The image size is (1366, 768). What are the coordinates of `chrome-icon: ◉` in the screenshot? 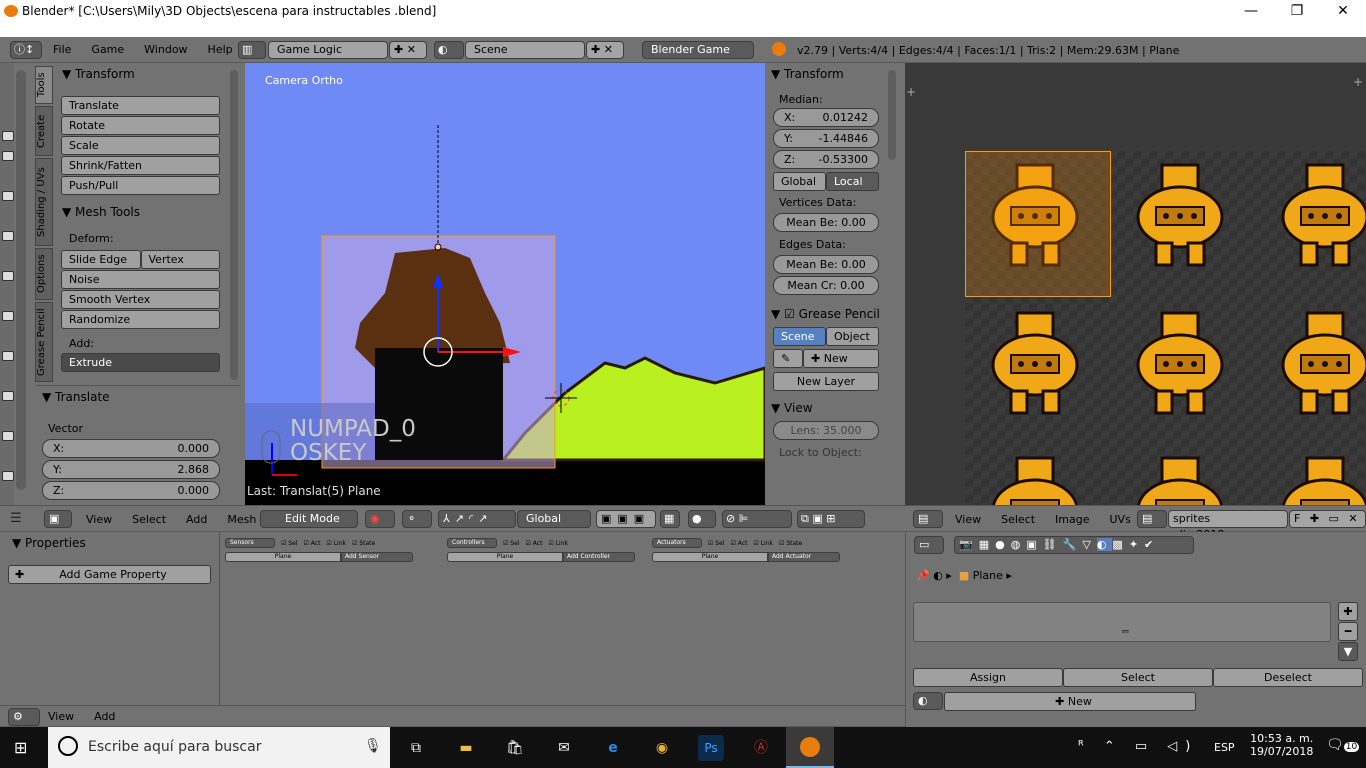 It's located at (662, 748).